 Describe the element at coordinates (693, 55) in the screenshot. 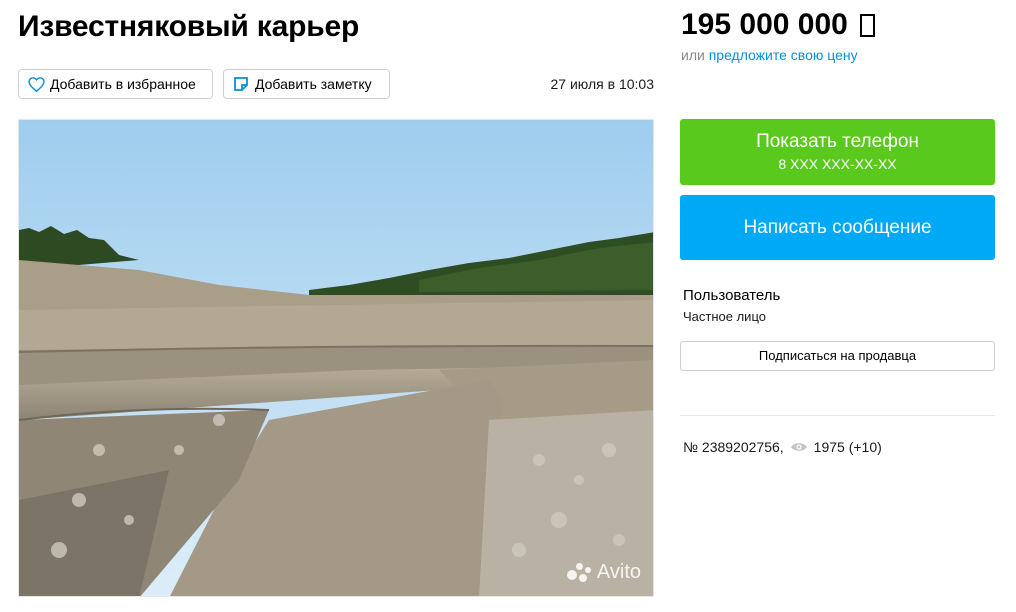

I see `offer-prefix: или` at that location.